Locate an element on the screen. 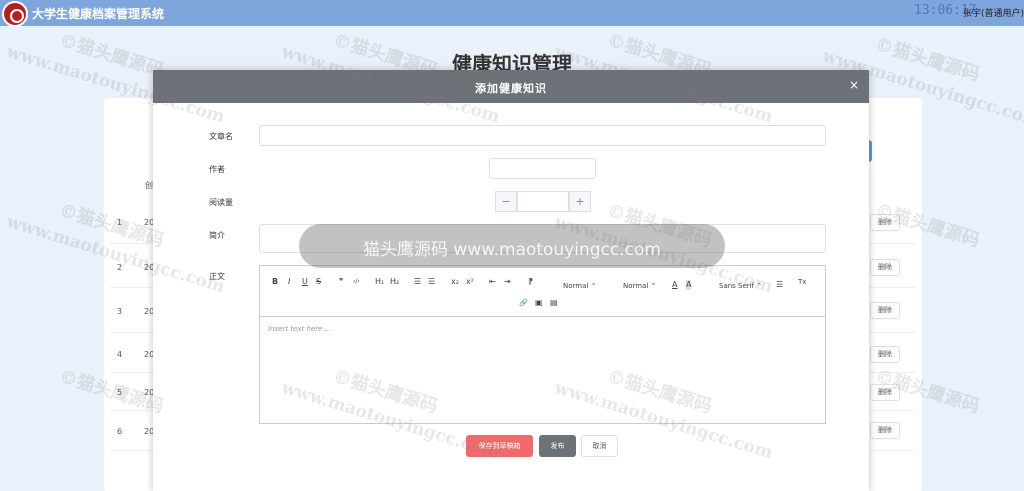 This screenshot has height=491, width=1024. dialog-title: 添加健康知识 is located at coordinates (511, 88).